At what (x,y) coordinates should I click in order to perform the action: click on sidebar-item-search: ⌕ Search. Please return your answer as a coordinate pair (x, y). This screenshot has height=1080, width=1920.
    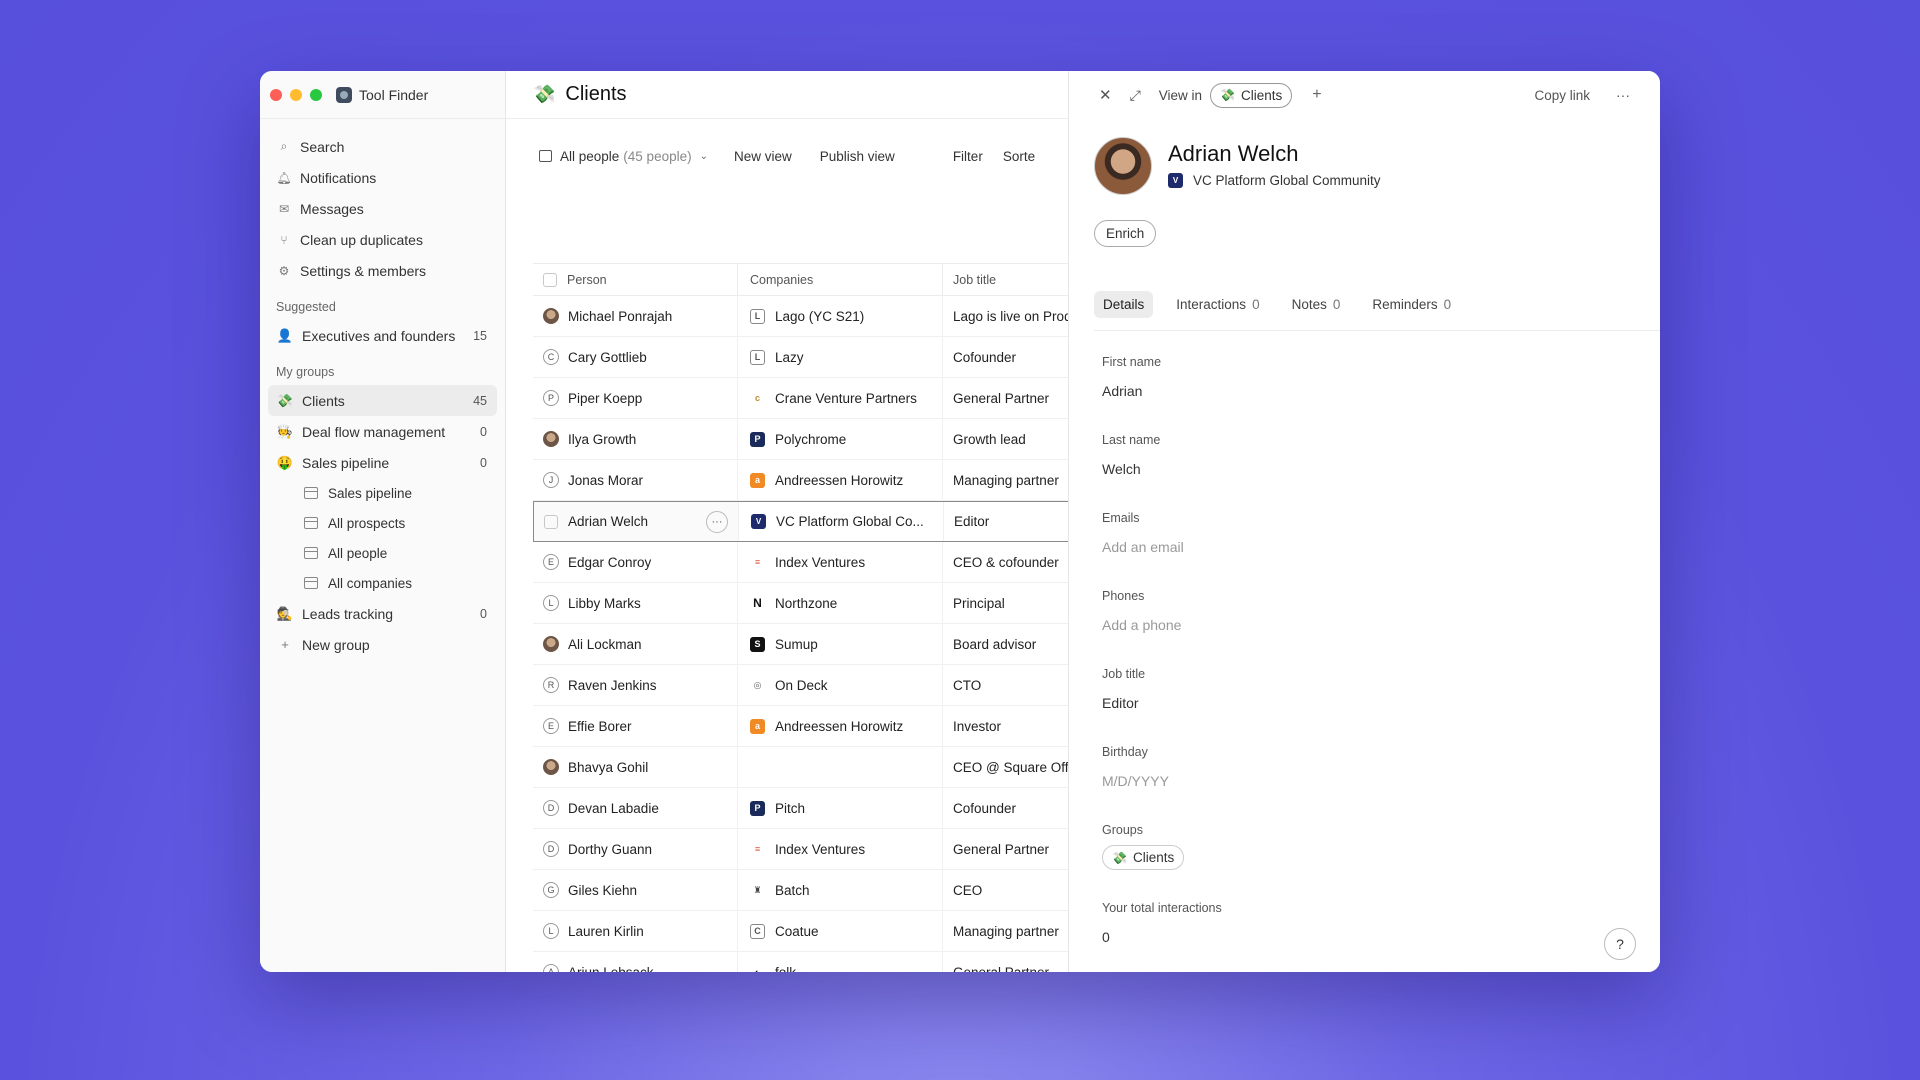
    Looking at the image, I should click on (382, 146).